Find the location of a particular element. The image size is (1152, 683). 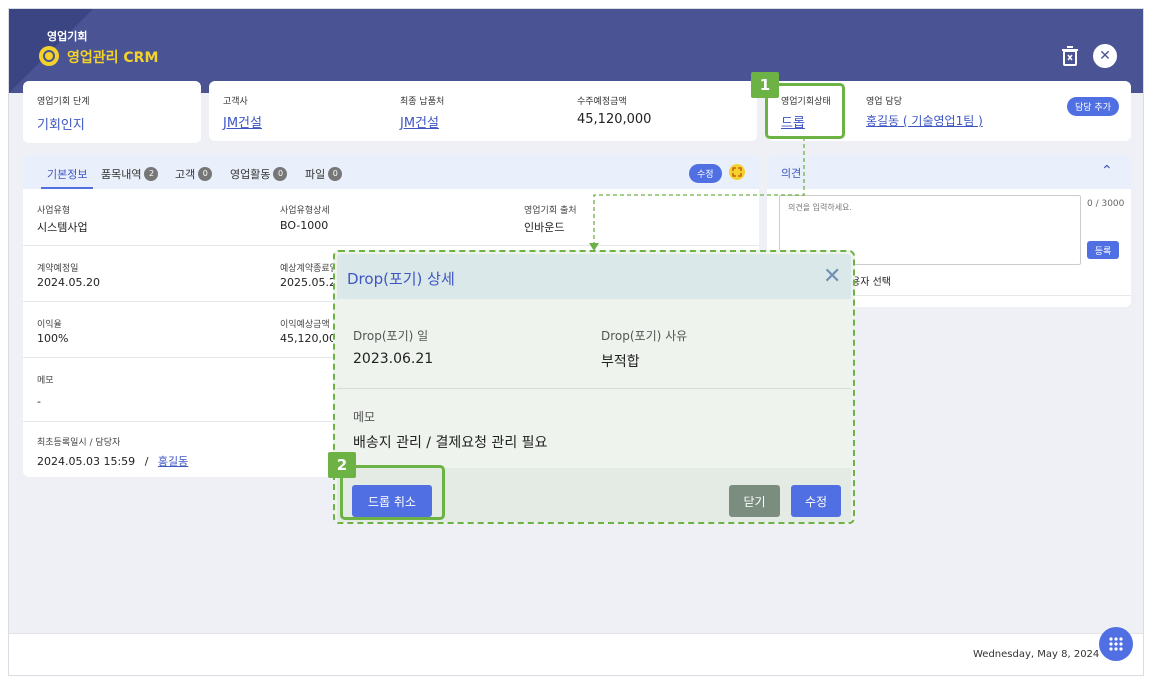

owner-link: 홍길동 ( 기술영업1팀 ) is located at coordinates (924, 120).